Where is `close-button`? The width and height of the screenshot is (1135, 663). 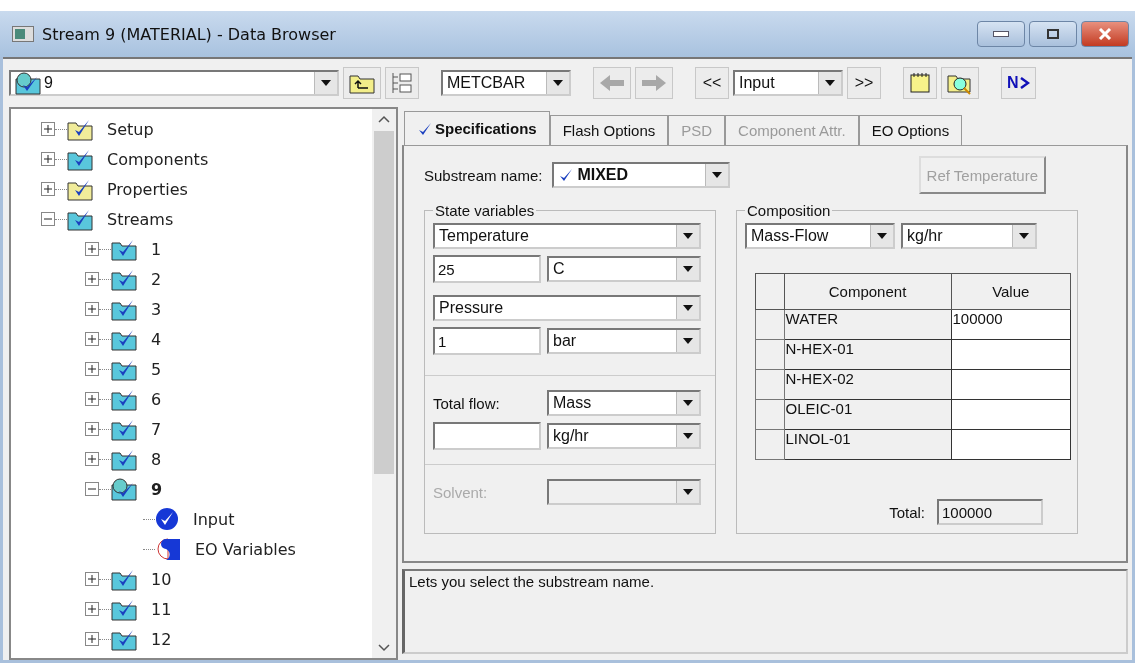
close-button is located at coordinates (1105, 34).